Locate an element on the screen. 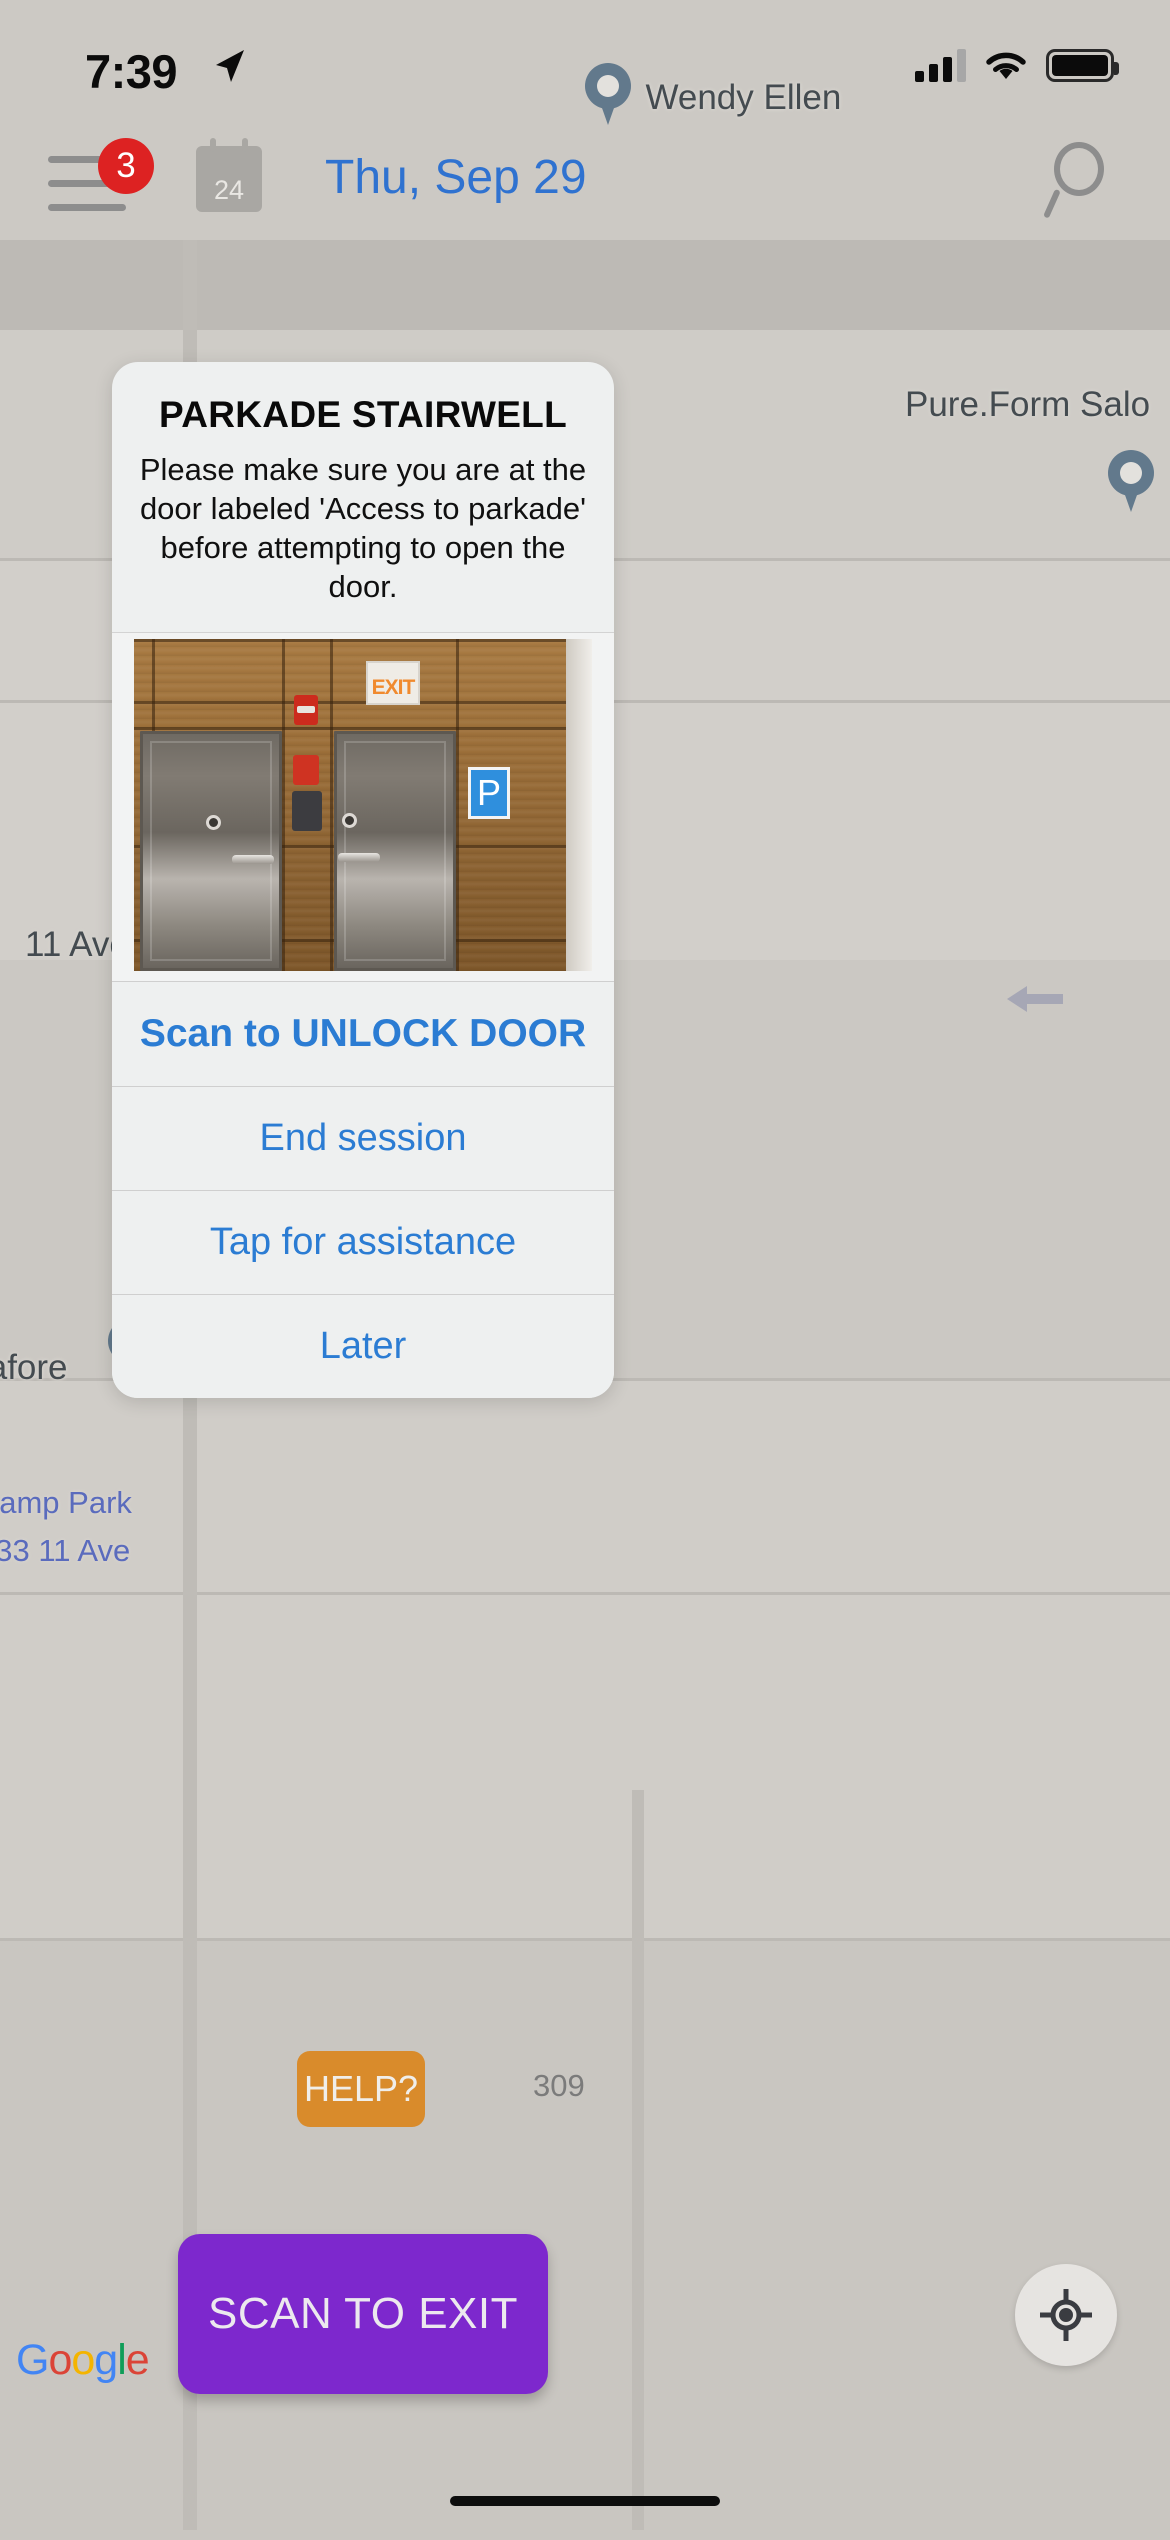 The width and height of the screenshot is (1170, 2540). help-button: HELP? is located at coordinates (361, 2089).